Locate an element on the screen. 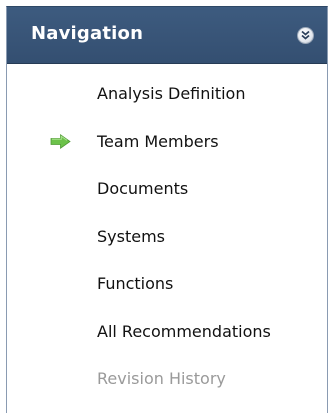  nav-item-label: Analysis Definition is located at coordinates (171, 93).